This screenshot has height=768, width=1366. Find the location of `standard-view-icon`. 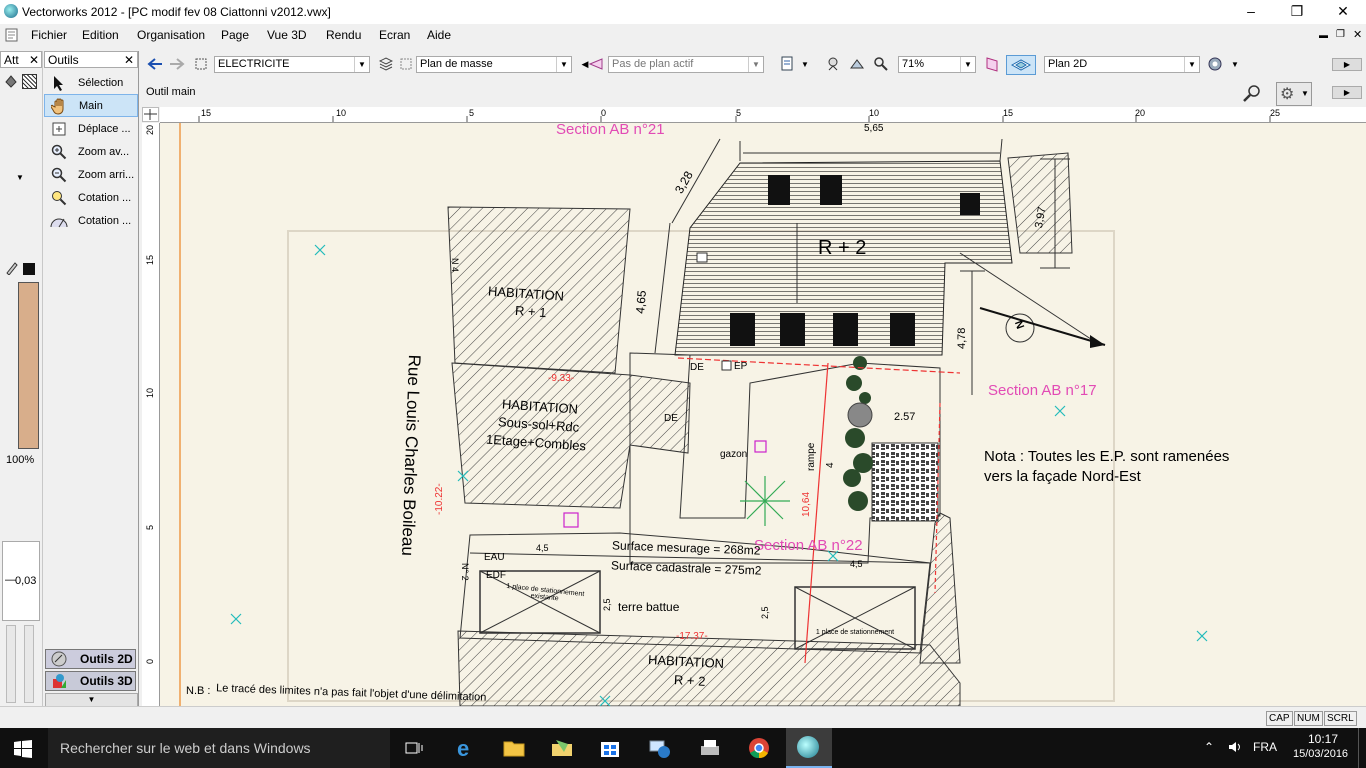

standard-view-icon is located at coordinates (992, 64).